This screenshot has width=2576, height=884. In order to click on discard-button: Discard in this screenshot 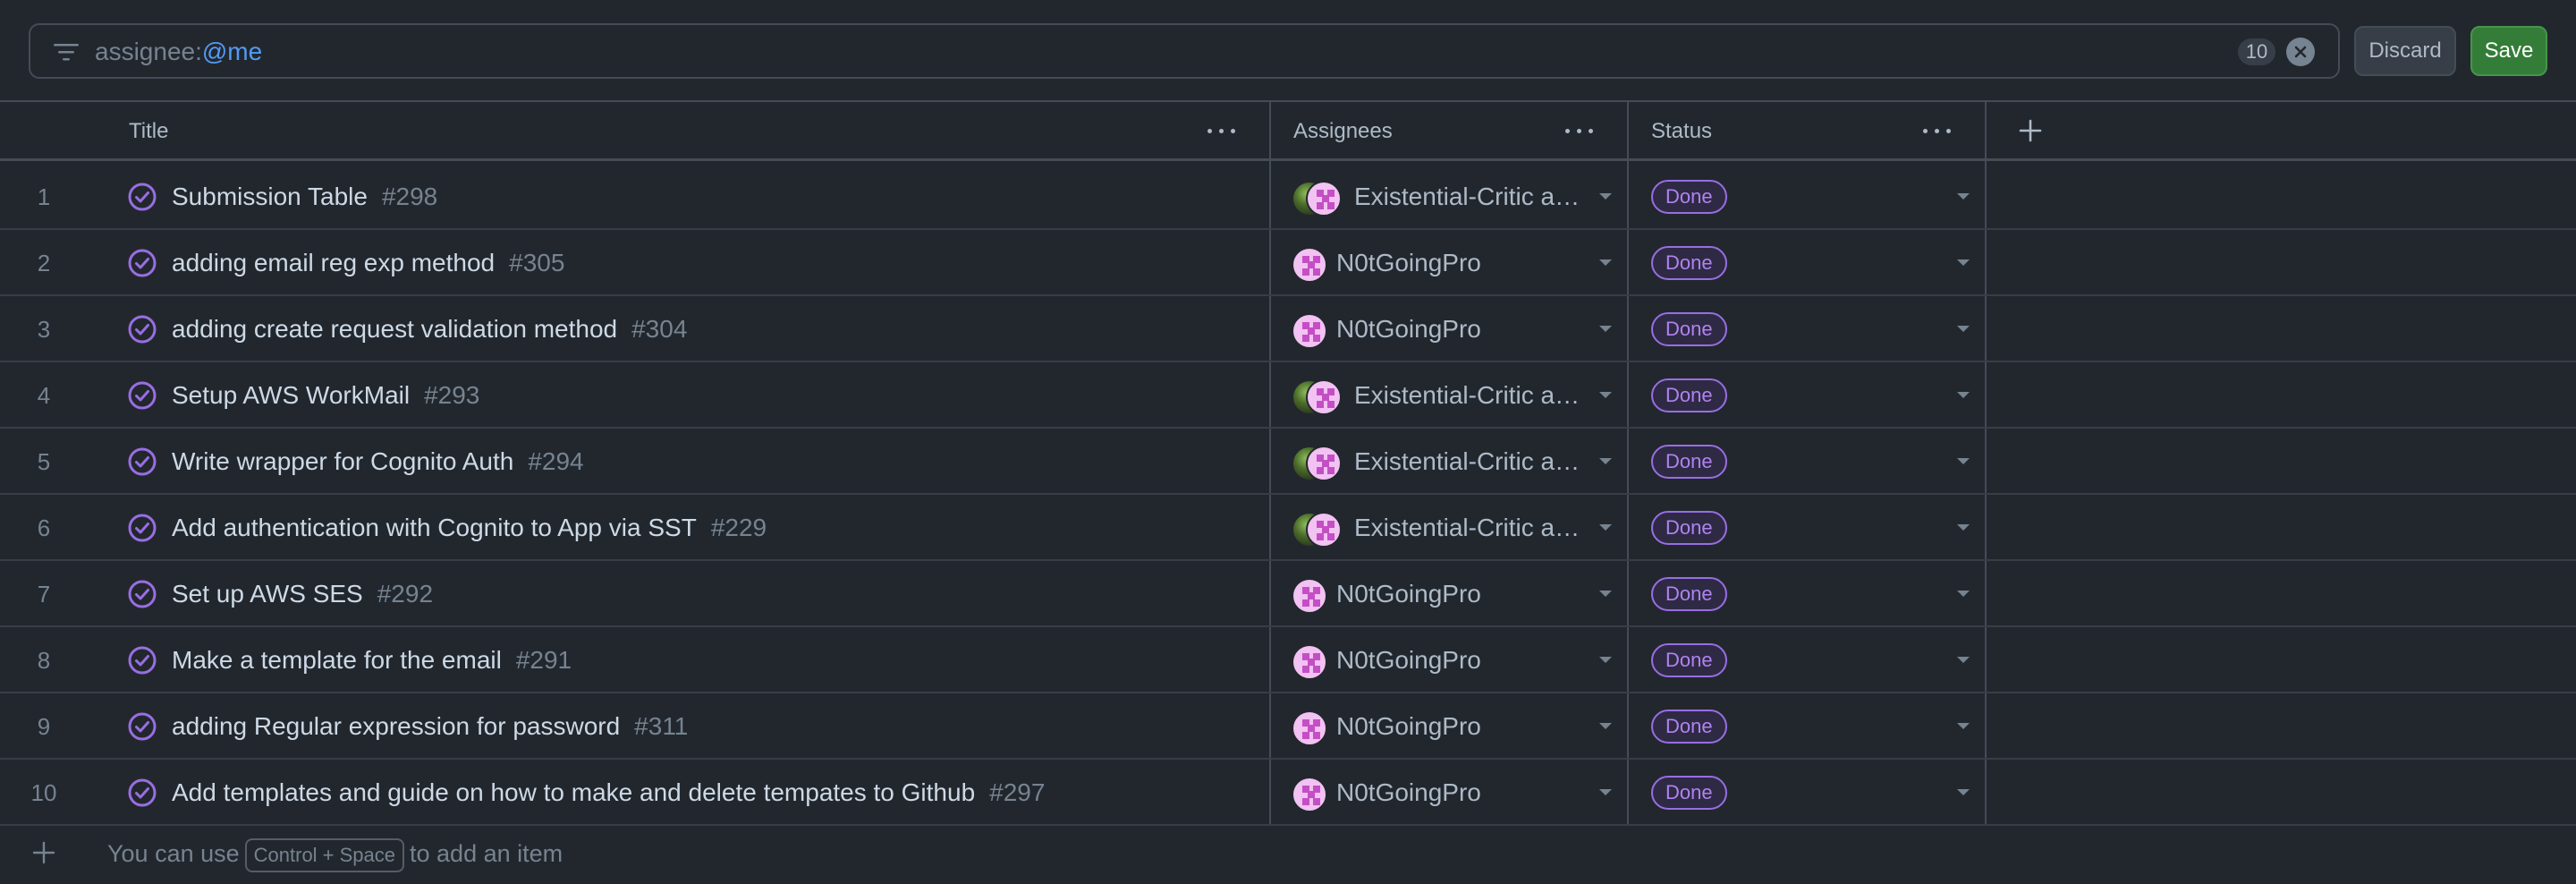, I will do `click(2405, 51)`.